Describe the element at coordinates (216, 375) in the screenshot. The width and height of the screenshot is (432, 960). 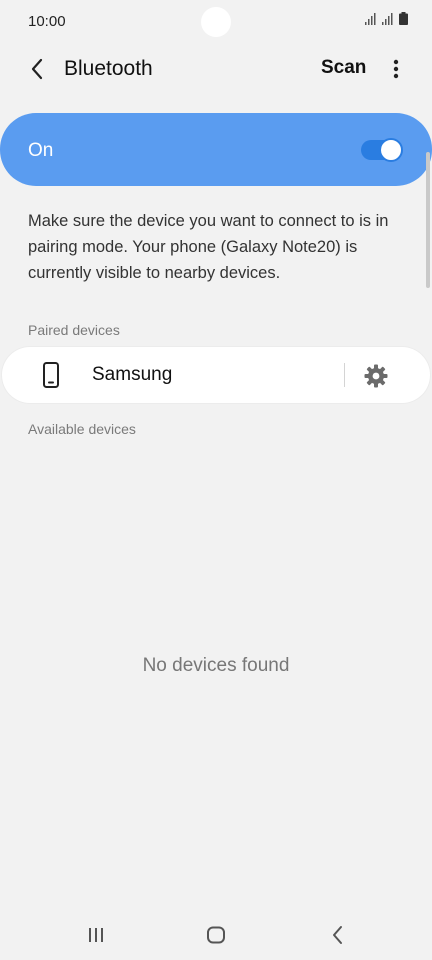
I see `paired-device-row: Samsung` at that location.